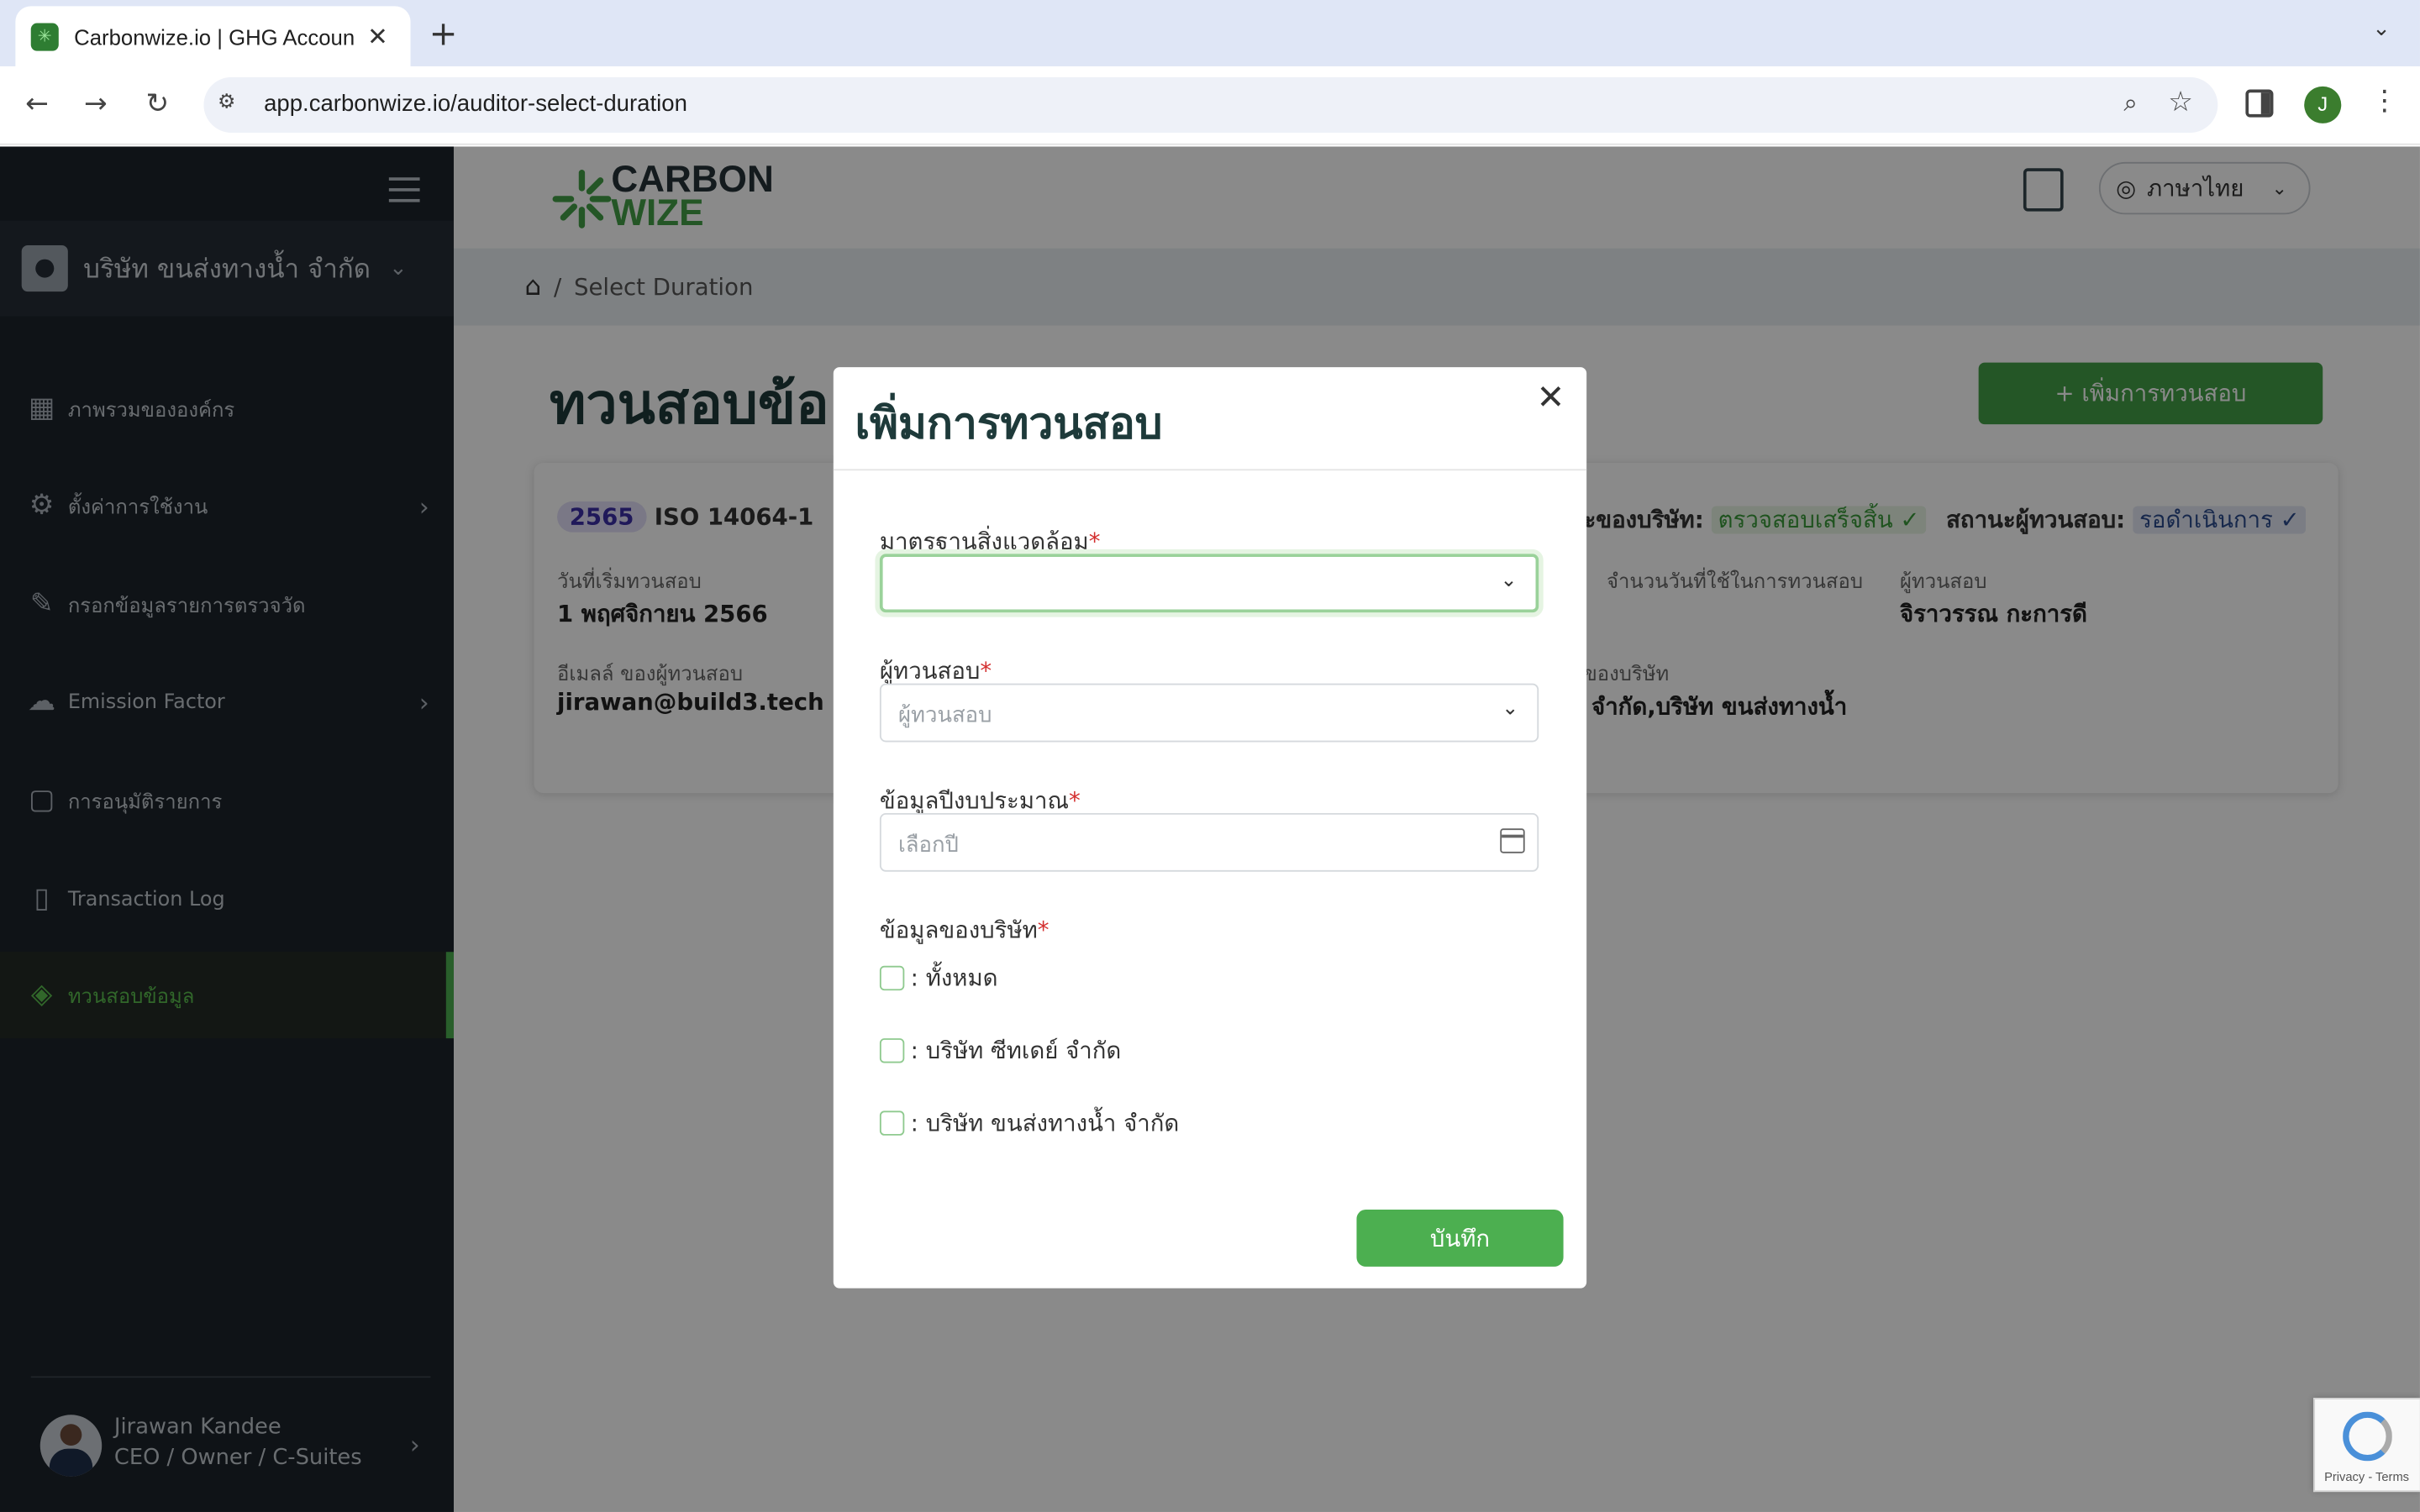 This screenshot has height=1512, width=2420. I want to click on checkbox-label: : ทั้งหมด, so click(954, 977).